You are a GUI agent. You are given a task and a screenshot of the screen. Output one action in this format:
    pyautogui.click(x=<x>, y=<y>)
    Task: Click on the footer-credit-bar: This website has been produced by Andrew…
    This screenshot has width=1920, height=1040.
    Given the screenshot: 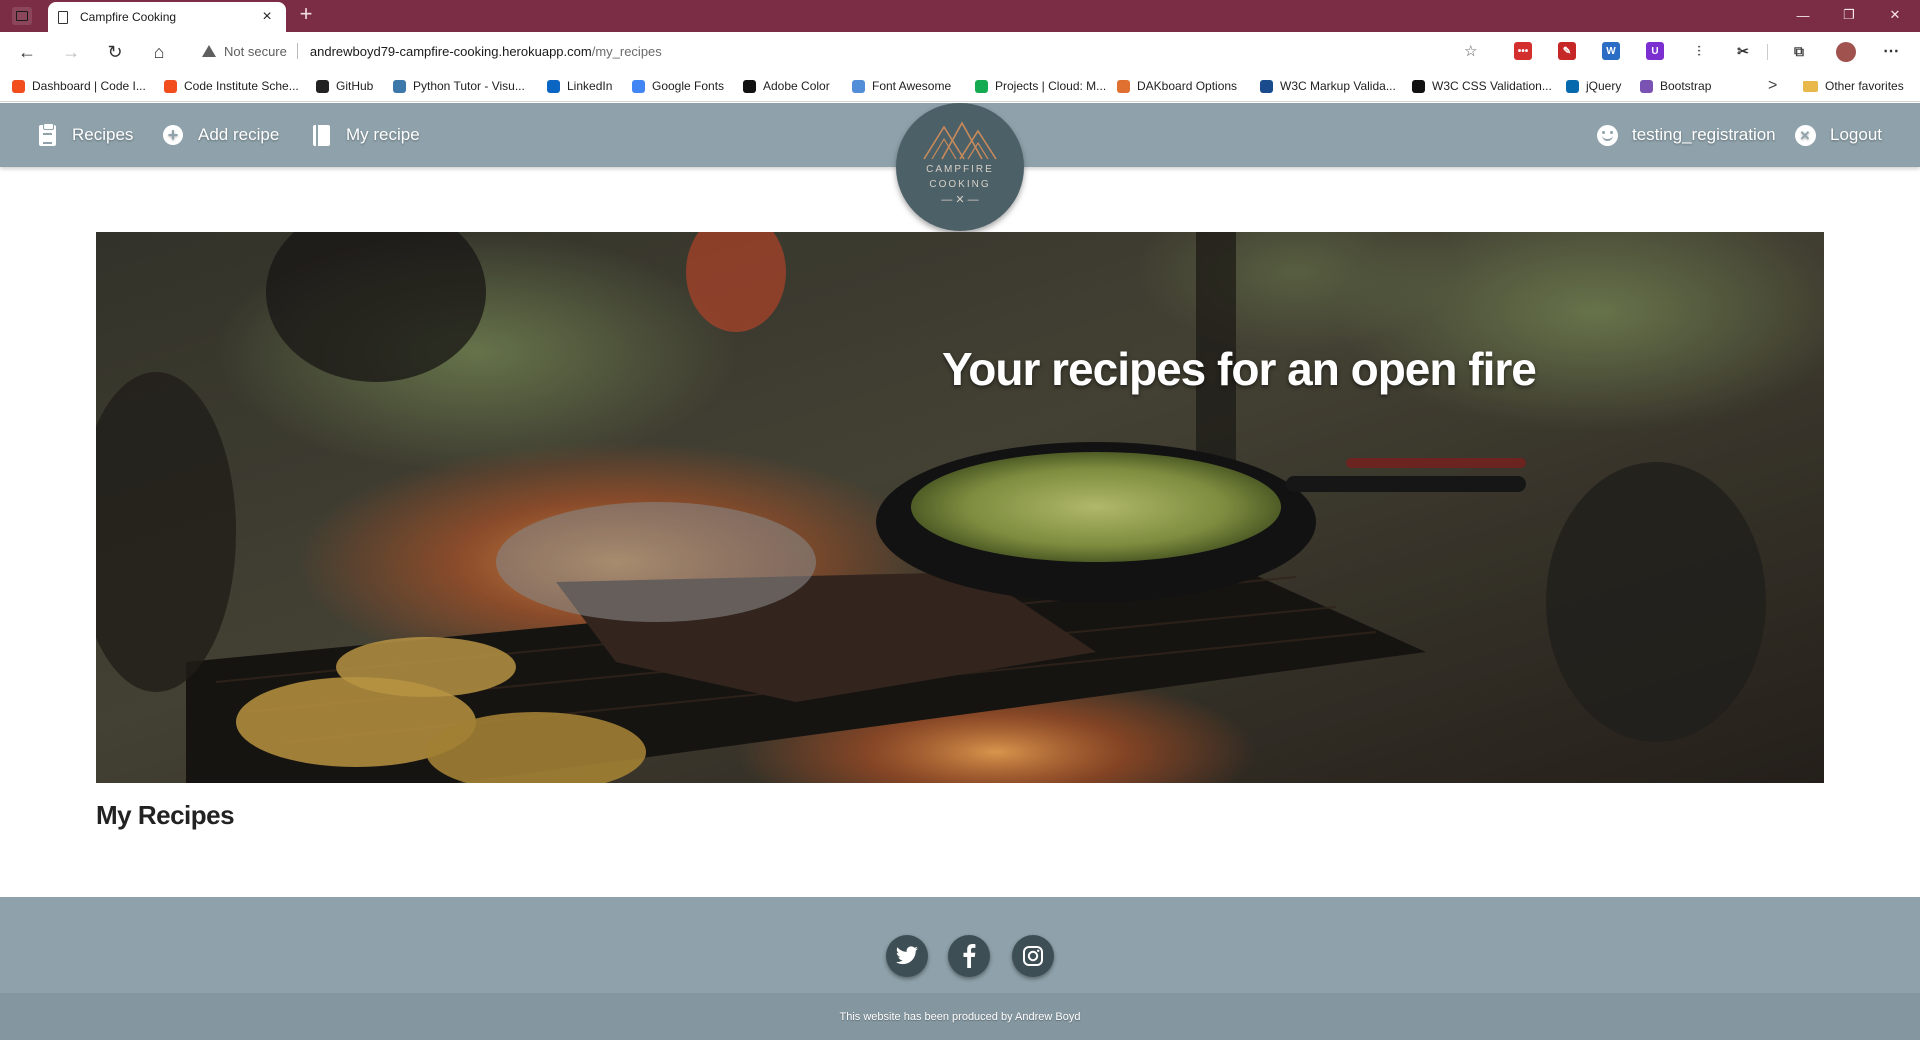 What is the action you would take?
    pyautogui.click(x=960, y=1016)
    